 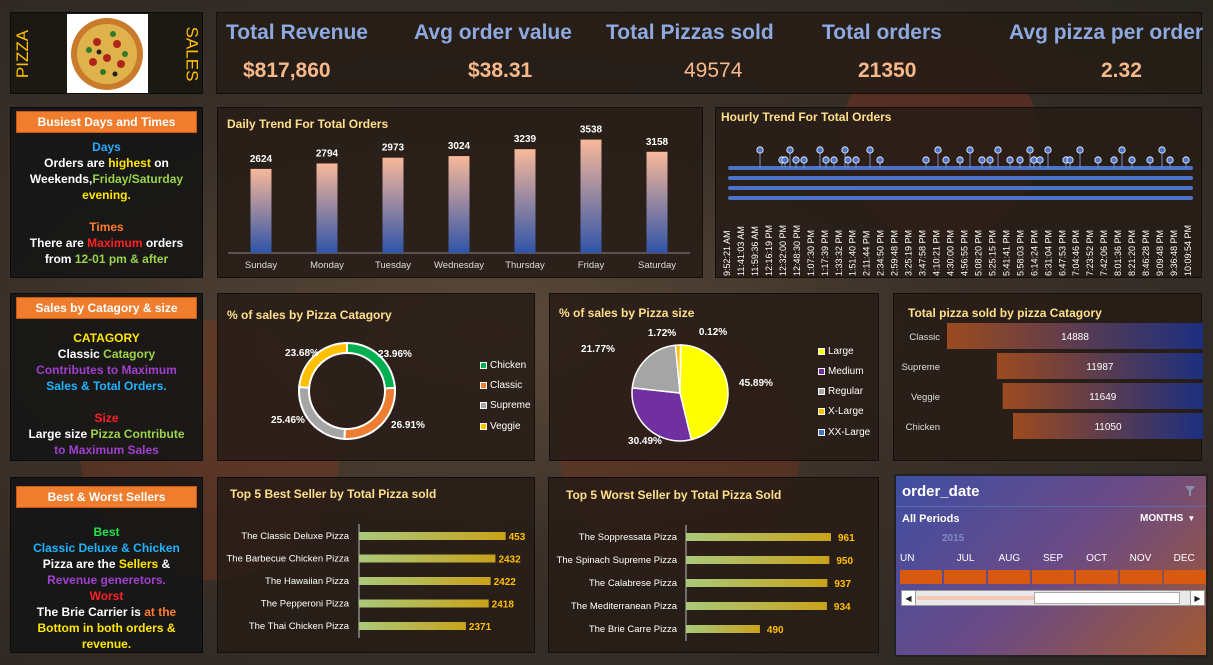 I want to click on daily-tick-label: Monday, so click(x=327, y=265).